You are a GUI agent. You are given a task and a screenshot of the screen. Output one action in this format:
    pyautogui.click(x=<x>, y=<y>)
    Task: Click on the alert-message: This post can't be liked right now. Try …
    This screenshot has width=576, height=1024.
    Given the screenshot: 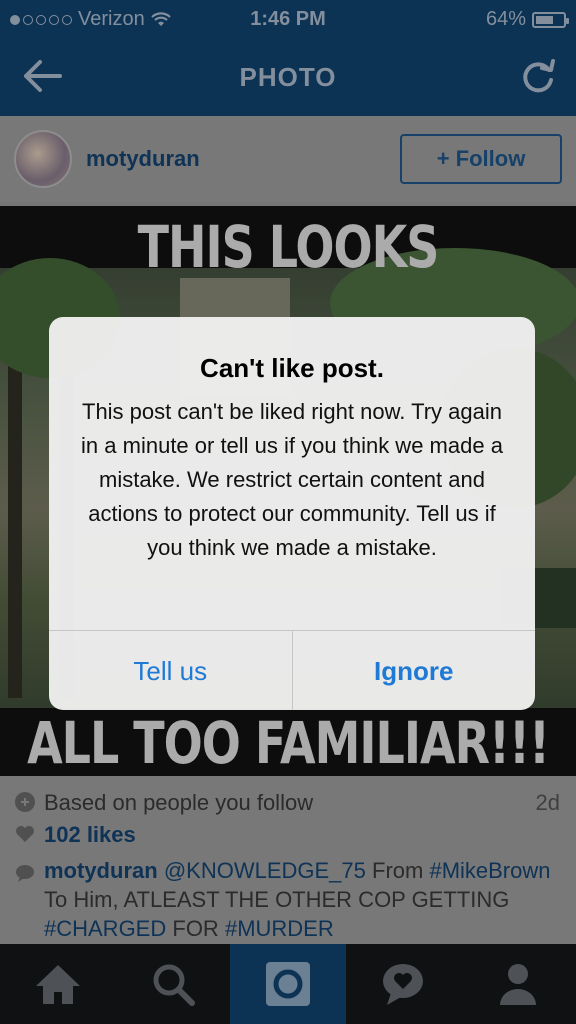 What is the action you would take?
    pyautogui.click(x=292, y=479)
    